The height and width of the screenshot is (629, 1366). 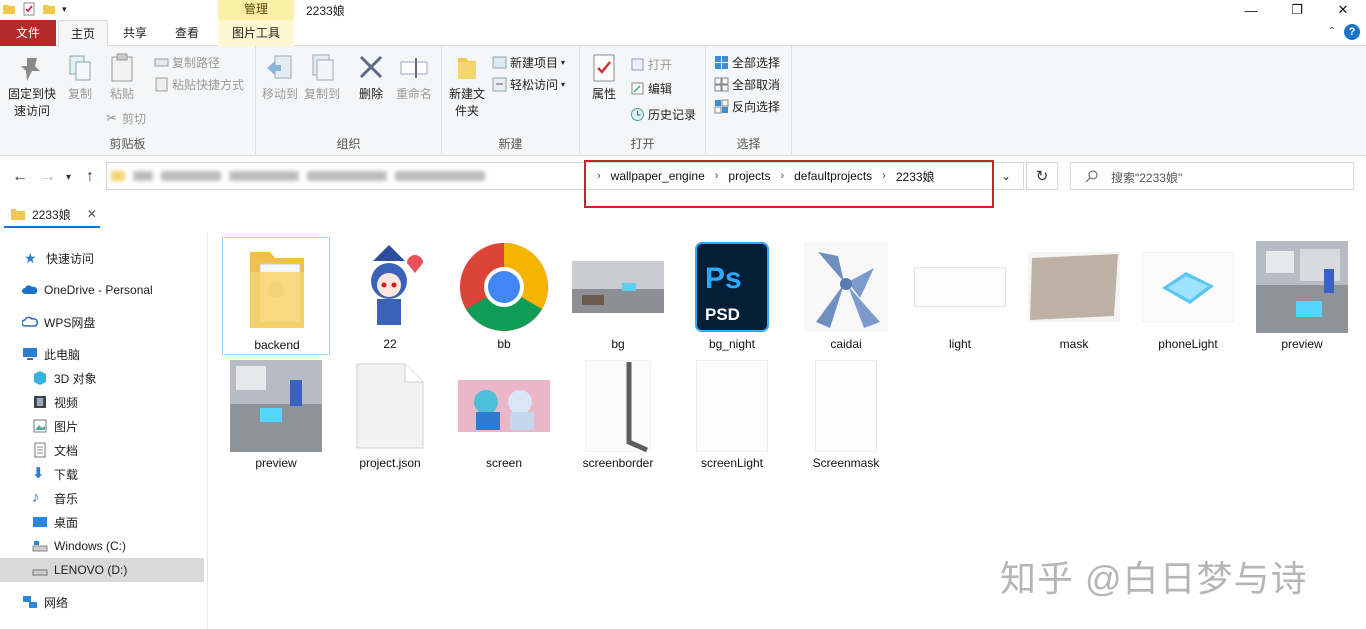 What do you see at coordinates (135, 33) in the screenshot?
I see `tab-share: 共享` at bounding box center [135, 33].